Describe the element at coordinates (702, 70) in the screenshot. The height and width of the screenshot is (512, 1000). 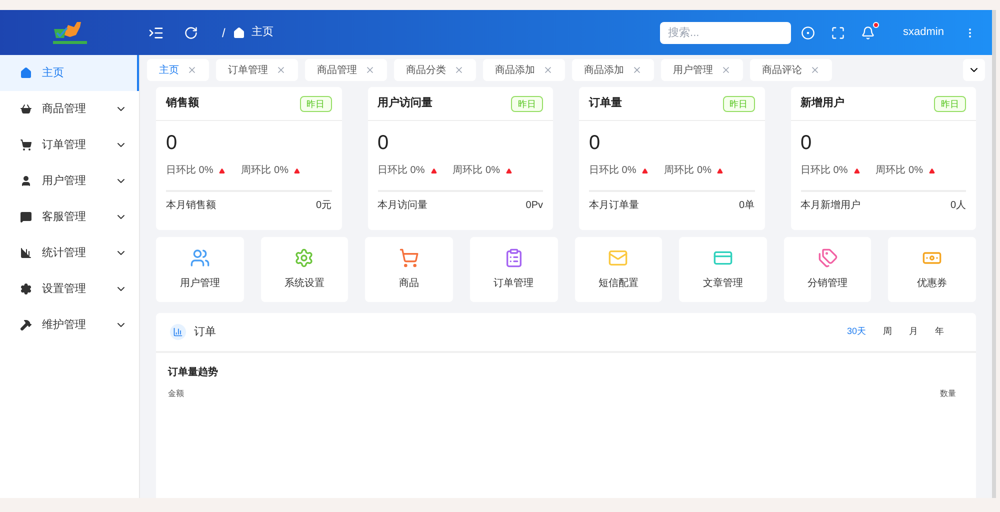
I see `tab: 用户管理` at that location.